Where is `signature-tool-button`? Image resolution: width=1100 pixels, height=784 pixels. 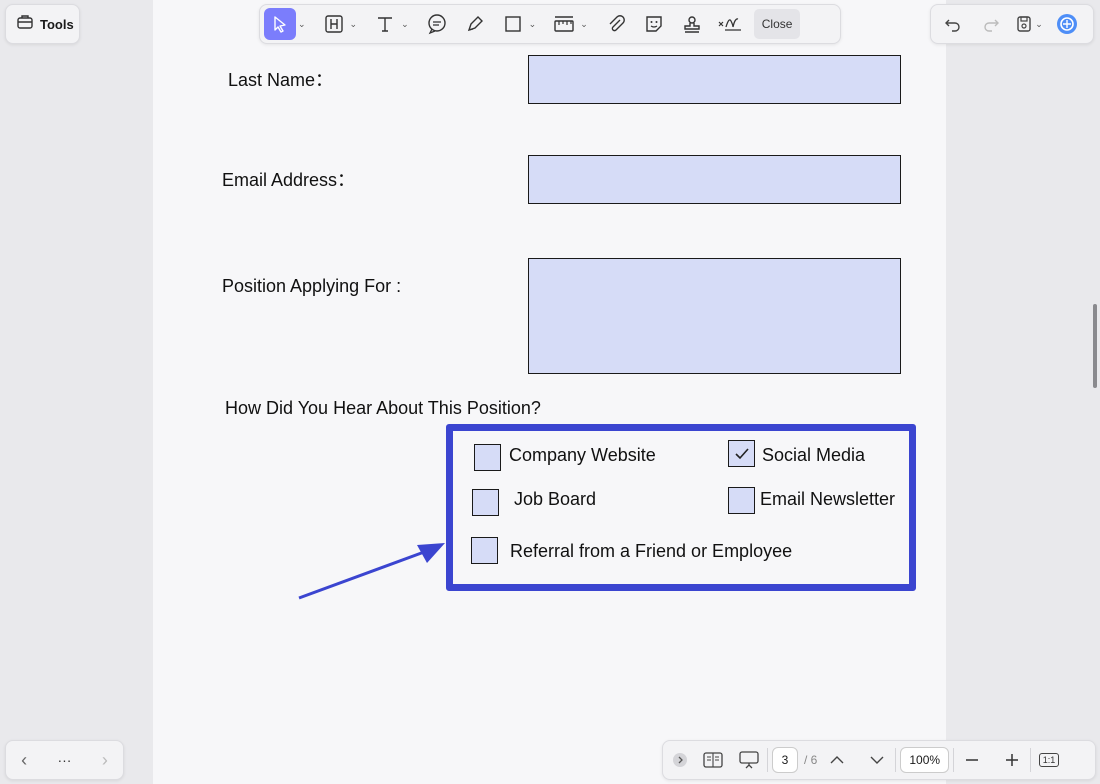
signature-tool-button is located at coordinates (730, 24).